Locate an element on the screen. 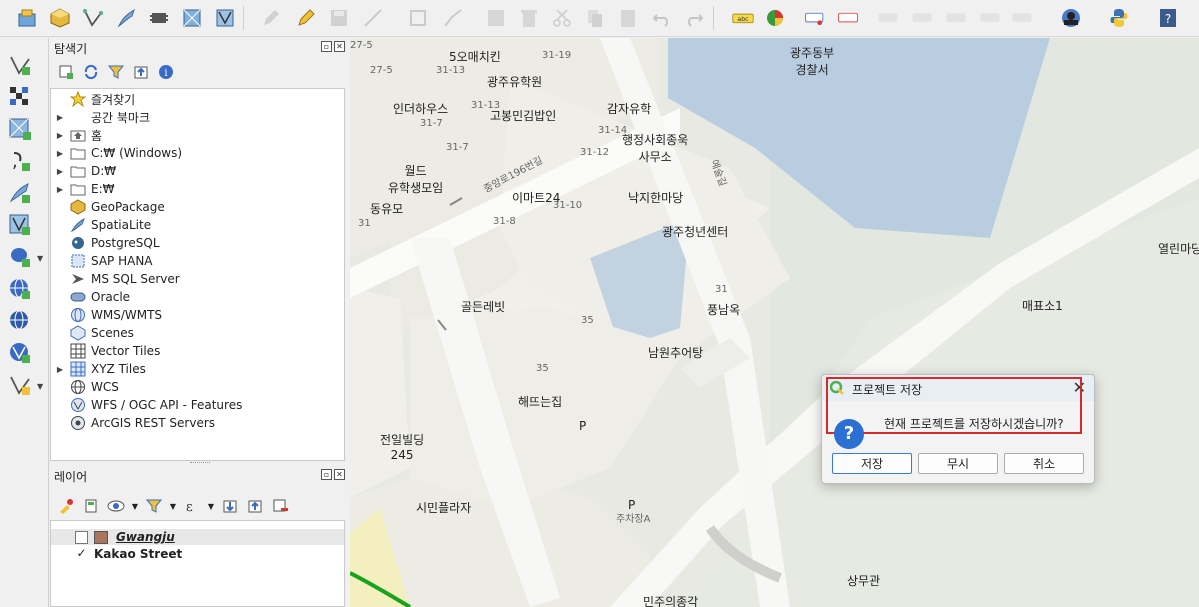  browser-item: WMS/WMTS is located at coordinates (197, 315).